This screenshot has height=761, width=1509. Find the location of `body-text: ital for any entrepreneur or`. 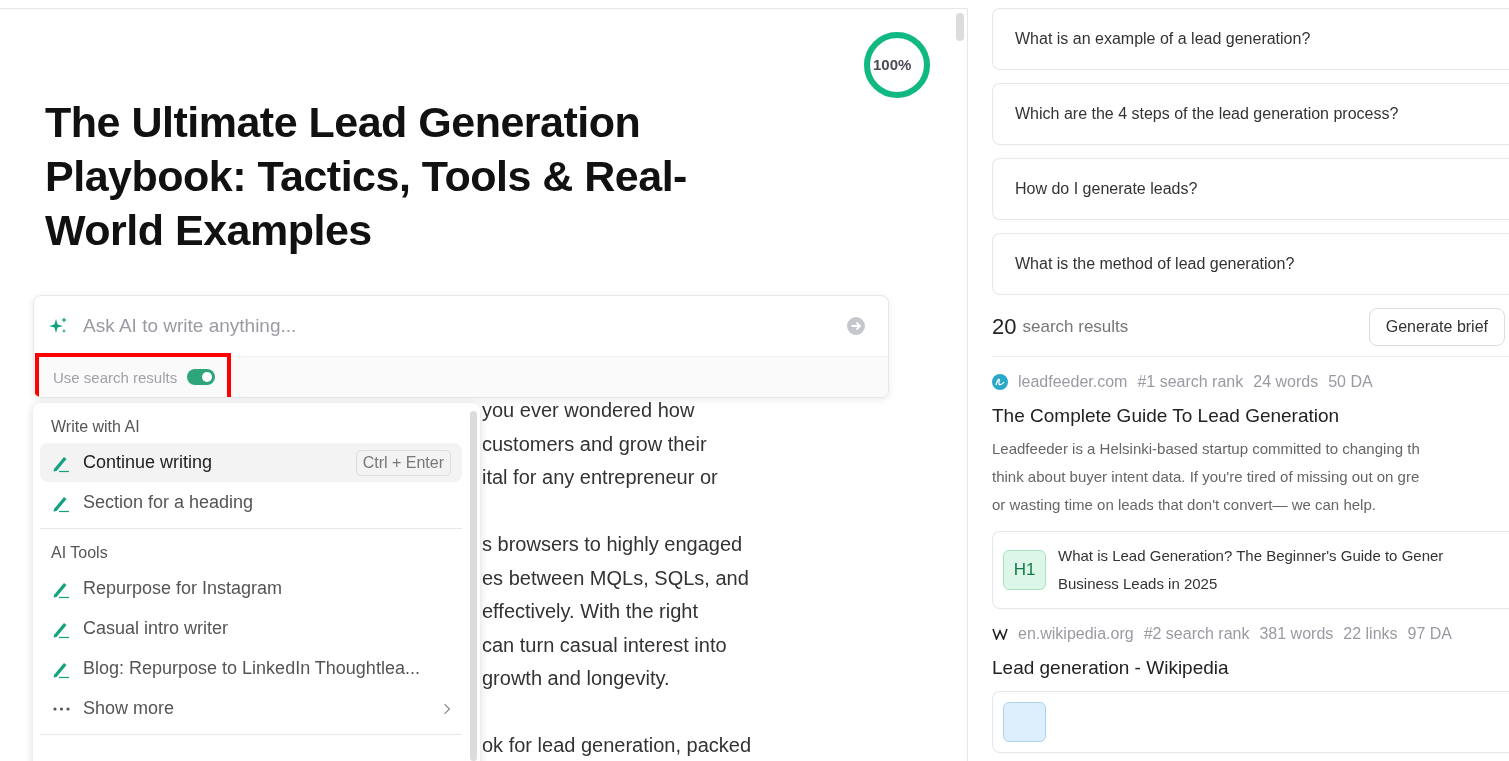

body-text: ital for any entrepreneur or is located at coordinates (600, 477).